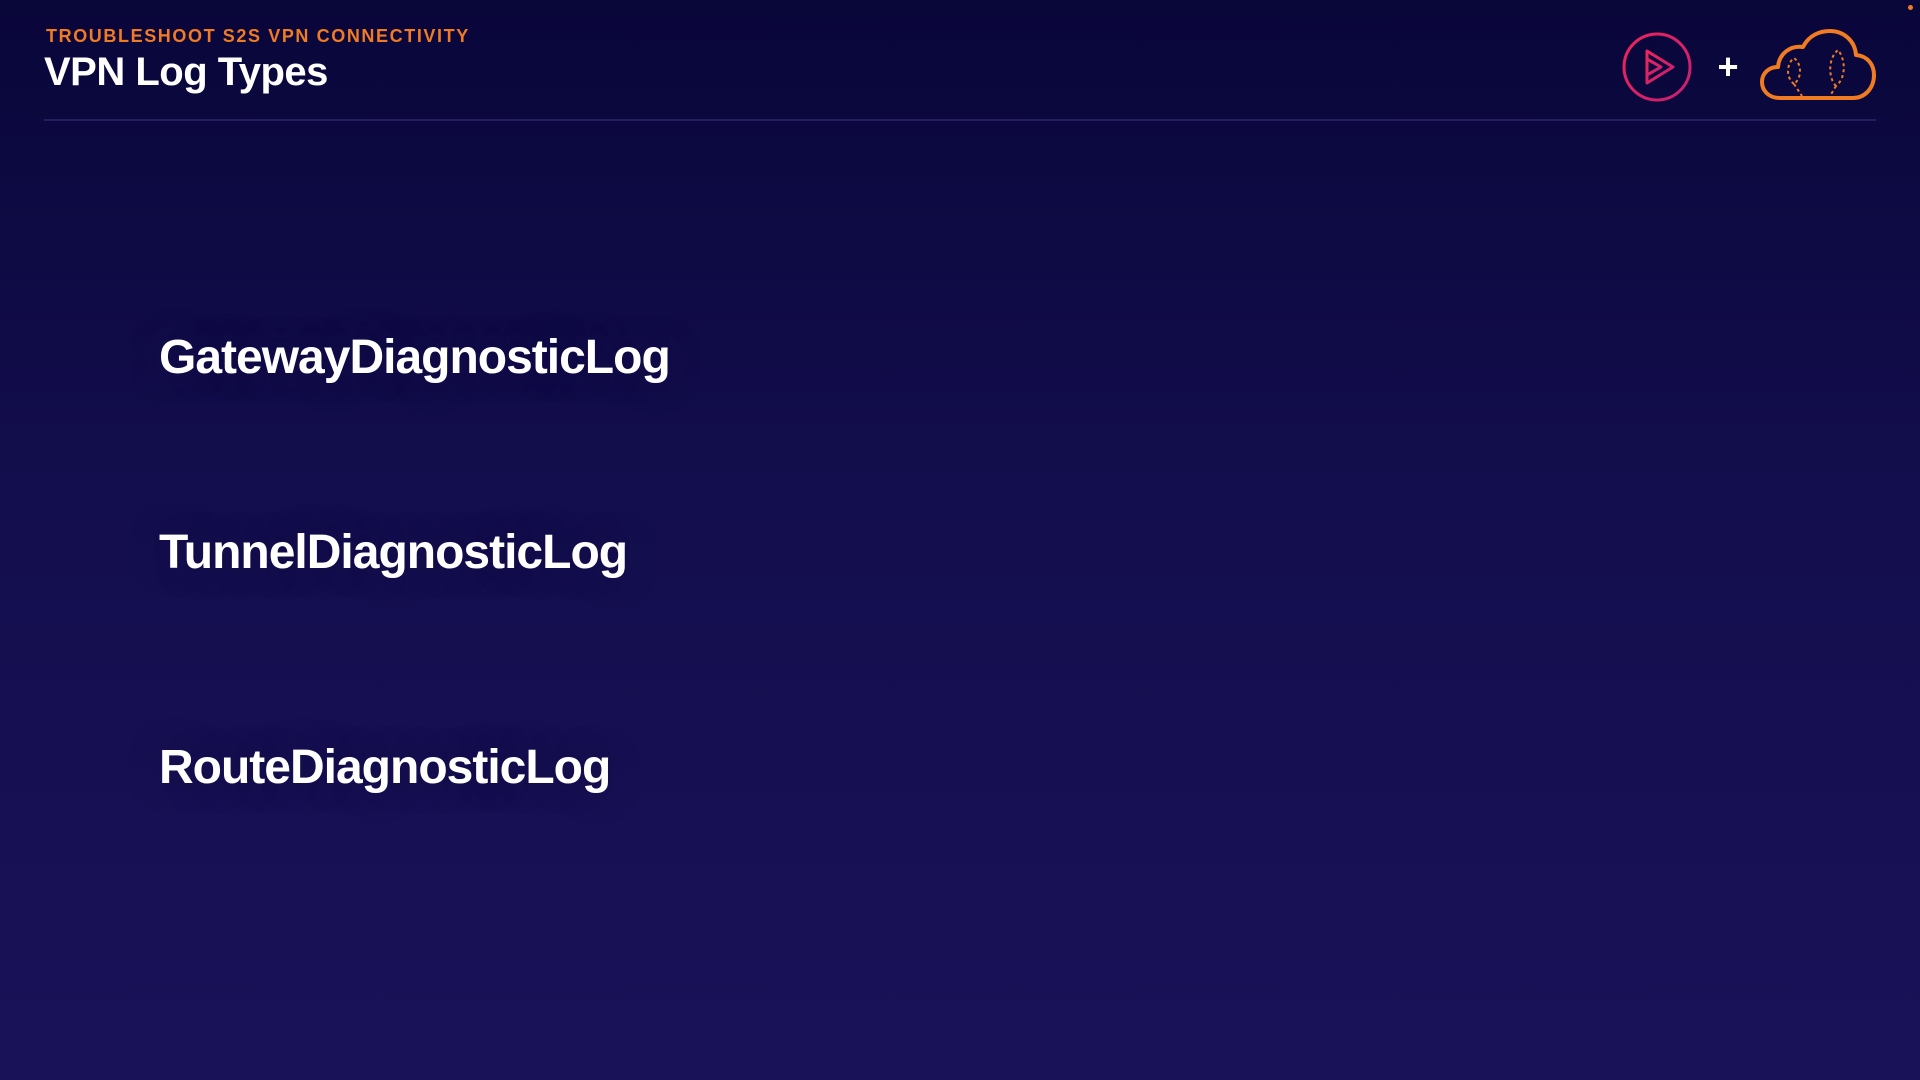 Image resolution: width=1920 pixels, height=1080 pixels. Describe the element at coordinates (393, 552) in the screenshot. I see `log-type-tunnel: TunnelDiagnosticLog` at that location.